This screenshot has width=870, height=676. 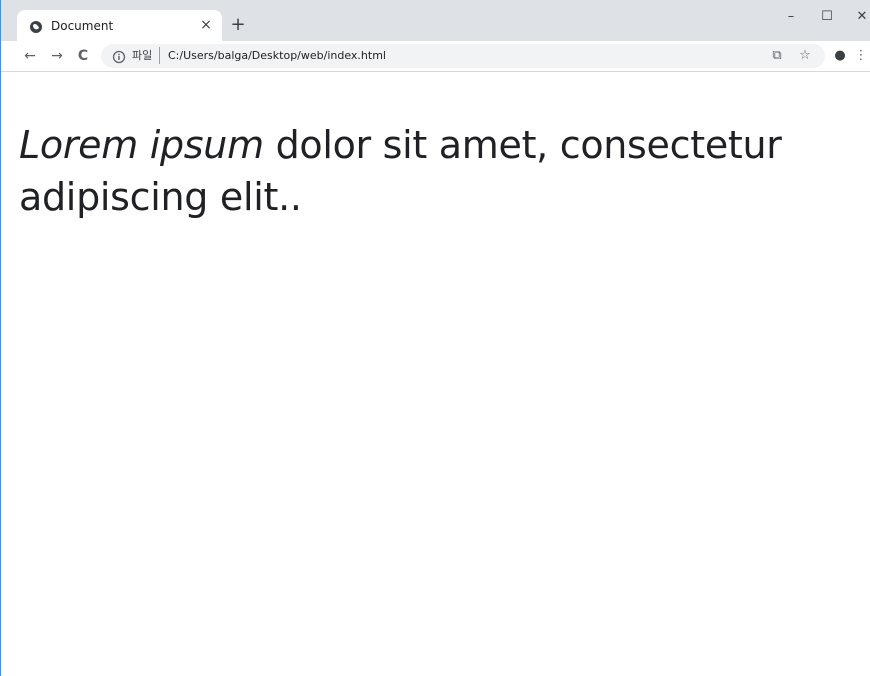 I want to click on lorem-emphasis: Lorem ipsum, so click(x=141, y=145).